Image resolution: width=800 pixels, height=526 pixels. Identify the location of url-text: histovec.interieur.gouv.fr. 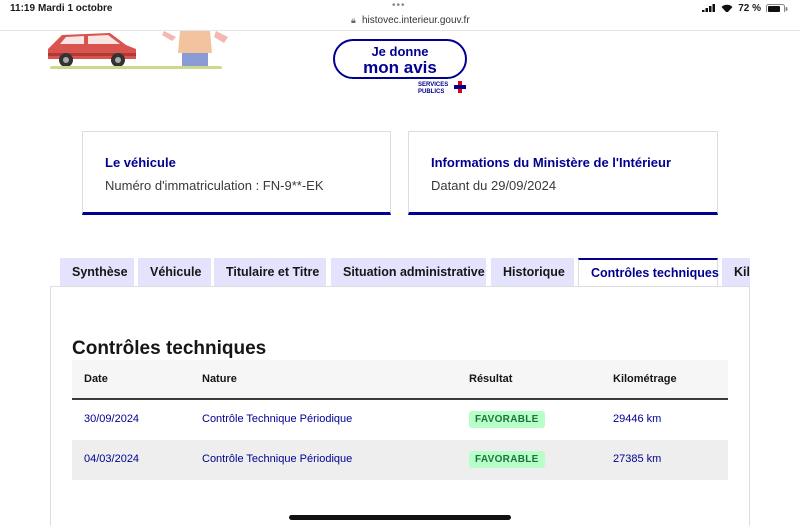
(416, 20).